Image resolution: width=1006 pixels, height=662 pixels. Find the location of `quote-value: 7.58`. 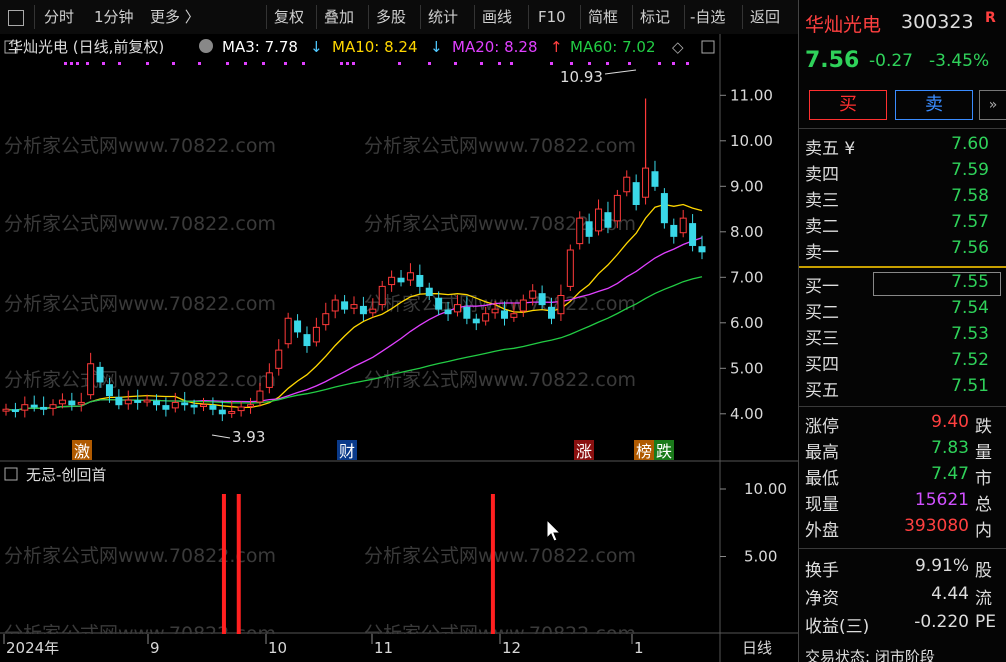

quote-value: 7.58 is located at coordinates (970, 196).